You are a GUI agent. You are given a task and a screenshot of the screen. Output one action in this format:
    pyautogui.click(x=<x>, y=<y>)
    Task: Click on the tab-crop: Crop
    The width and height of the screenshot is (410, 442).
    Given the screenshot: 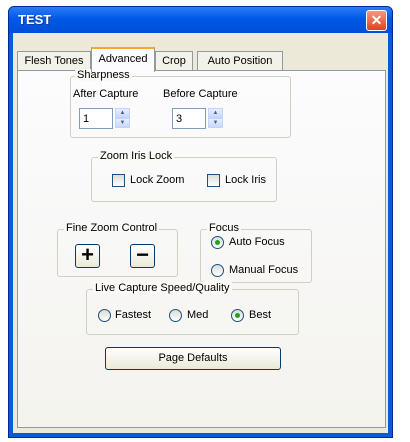 What is the action you would take?
    pyautogui.click(x=174, y=61)
    